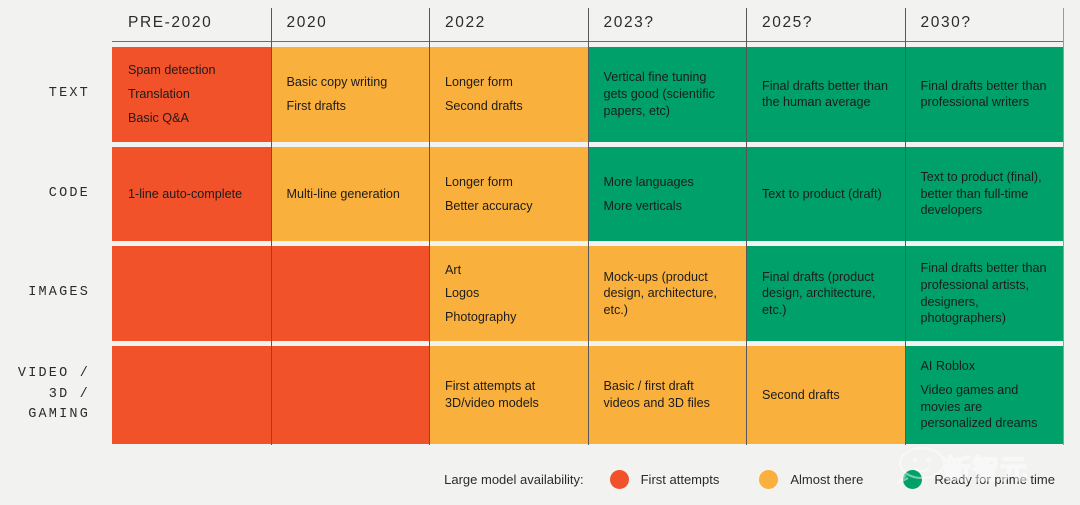 The width and height of the screenshot is (1080, 505). What do you see at coordinates (508, 194) in the screenshot?
I see `matrix-cell-r2-c3: Longer form Better accuracy` at bounding box center [508, 194].